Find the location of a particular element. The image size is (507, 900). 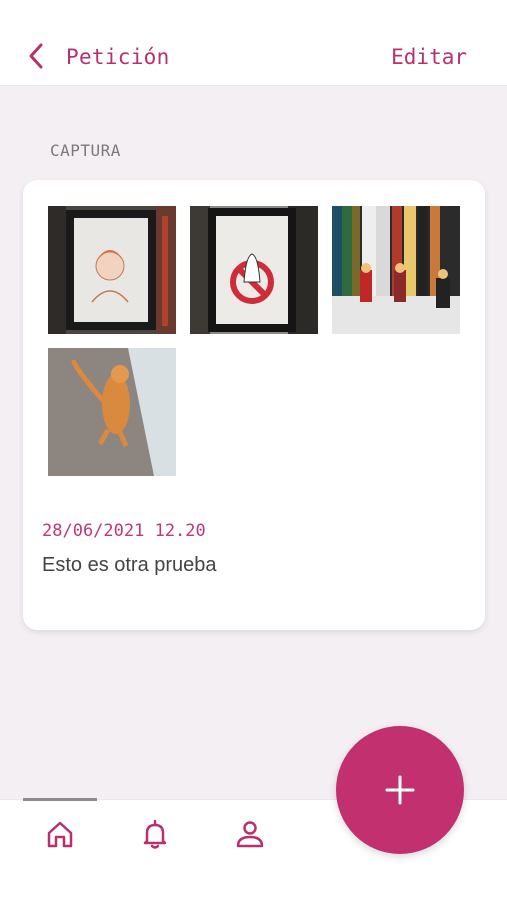

photo-ghostbusters-frame is located at coordinates (254, 270).